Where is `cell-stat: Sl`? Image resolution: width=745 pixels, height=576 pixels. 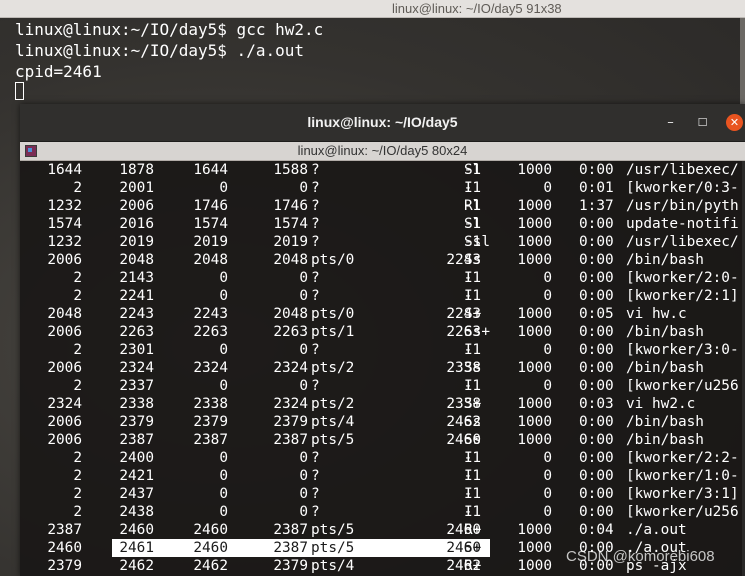 cell-stat: Sl is located at coordinates (473, 224).